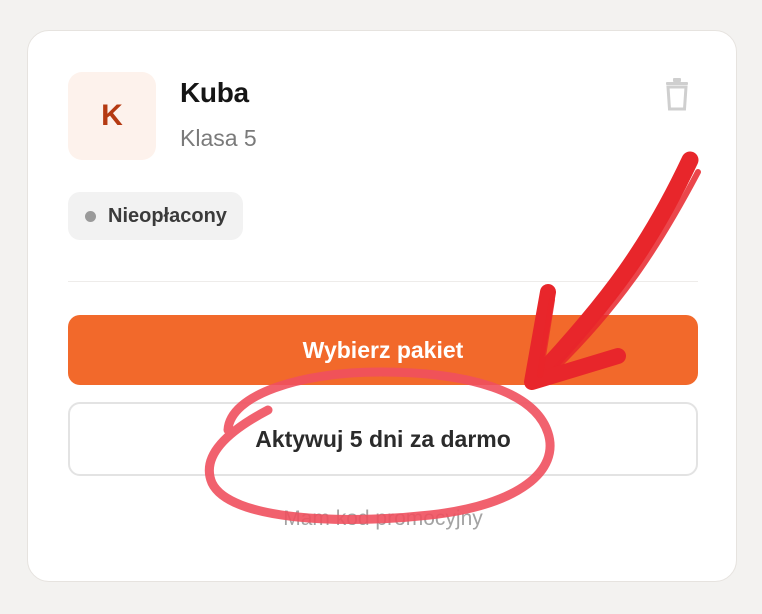 This screenshot has height=614, width=762. What do you see at coordinates (214, 92) in the screenshot?
I see `student-name: Kuba` at bounding box center [214, 92].